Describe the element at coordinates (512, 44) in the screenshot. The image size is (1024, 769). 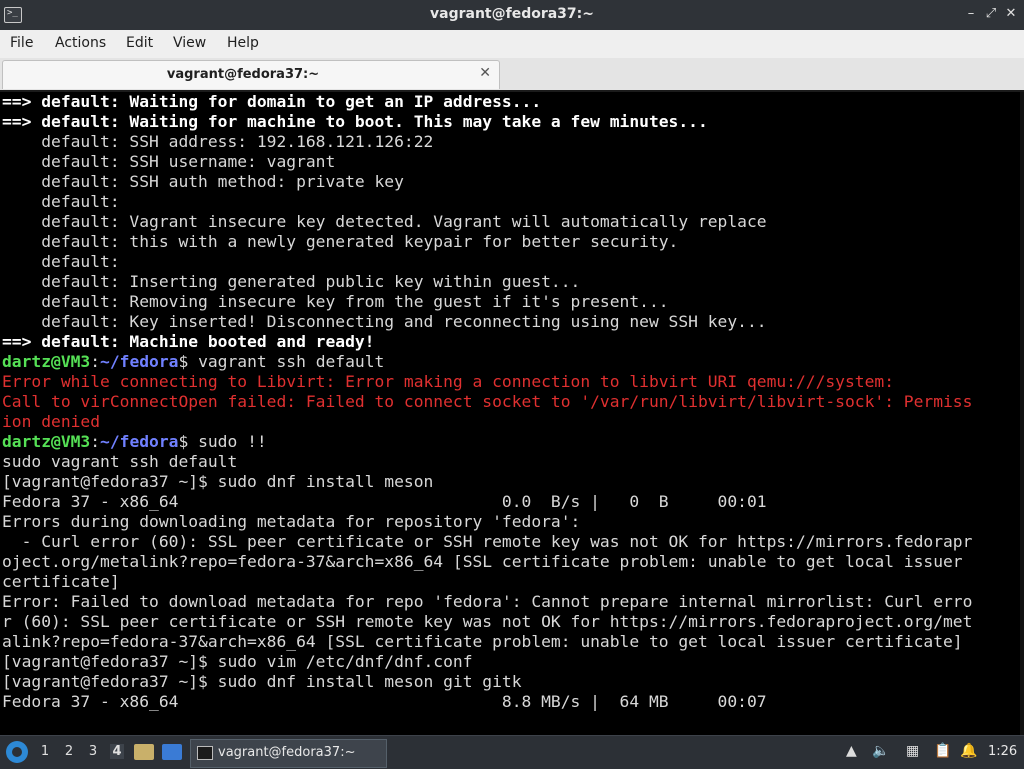
I see `menu-bar: File Actions Edit View Help` at that location.